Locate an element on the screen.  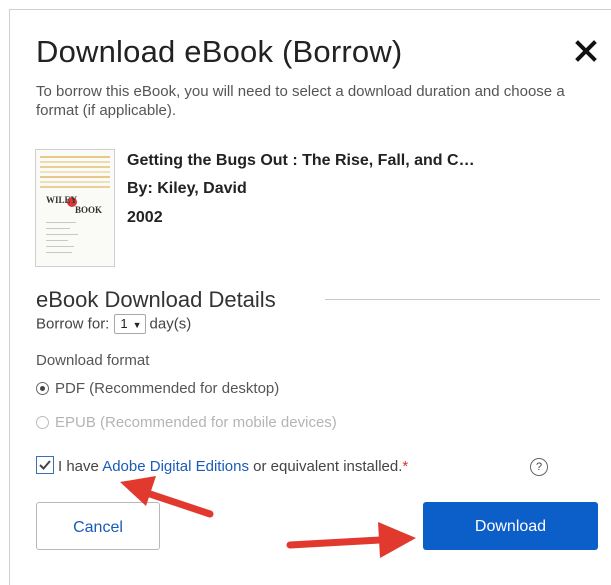
borrow-duration-value: 1 is located at coordinates (124, 323).